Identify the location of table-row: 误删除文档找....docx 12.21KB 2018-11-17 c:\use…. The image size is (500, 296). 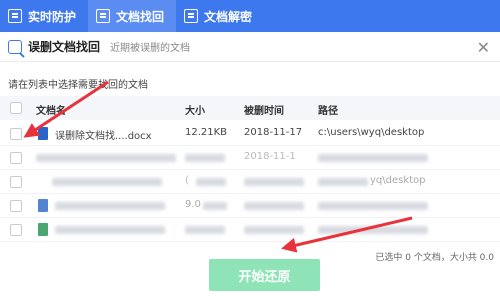
(250, 134).